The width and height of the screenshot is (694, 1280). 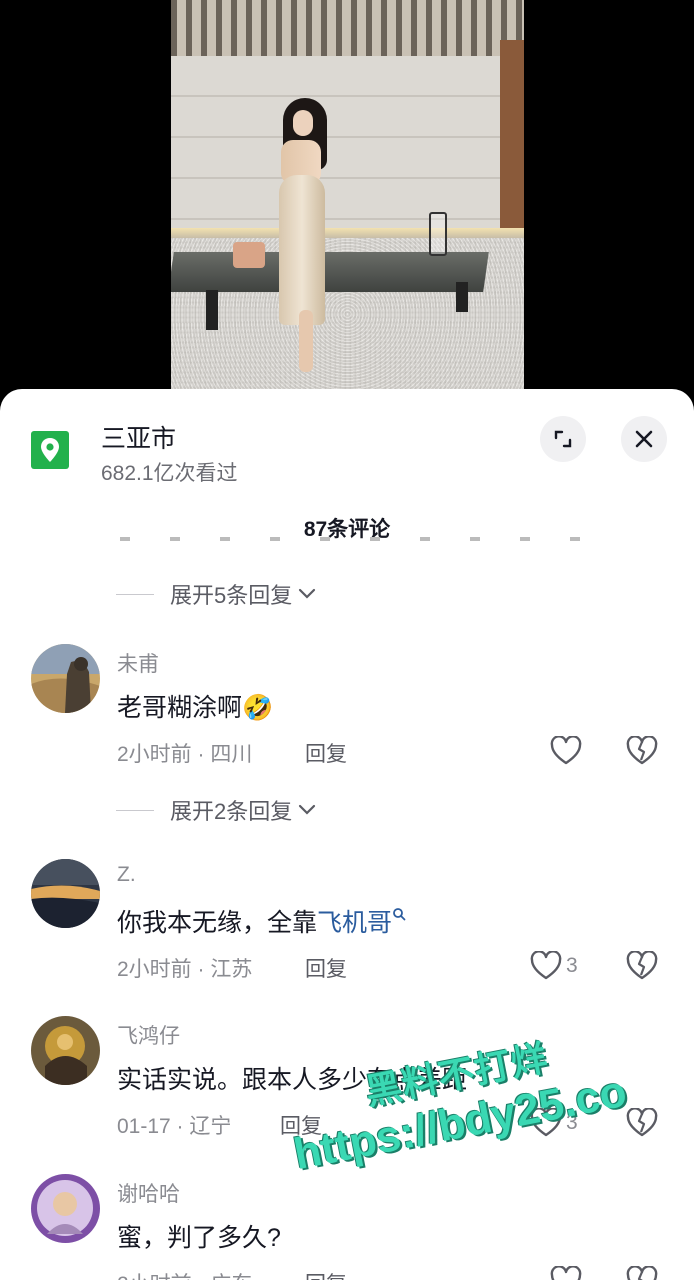 What do you see at coordinates (148, 1193) in the screenshot?
I see `comment-username: 谢哈哈` at bounding box center [148, 1193].